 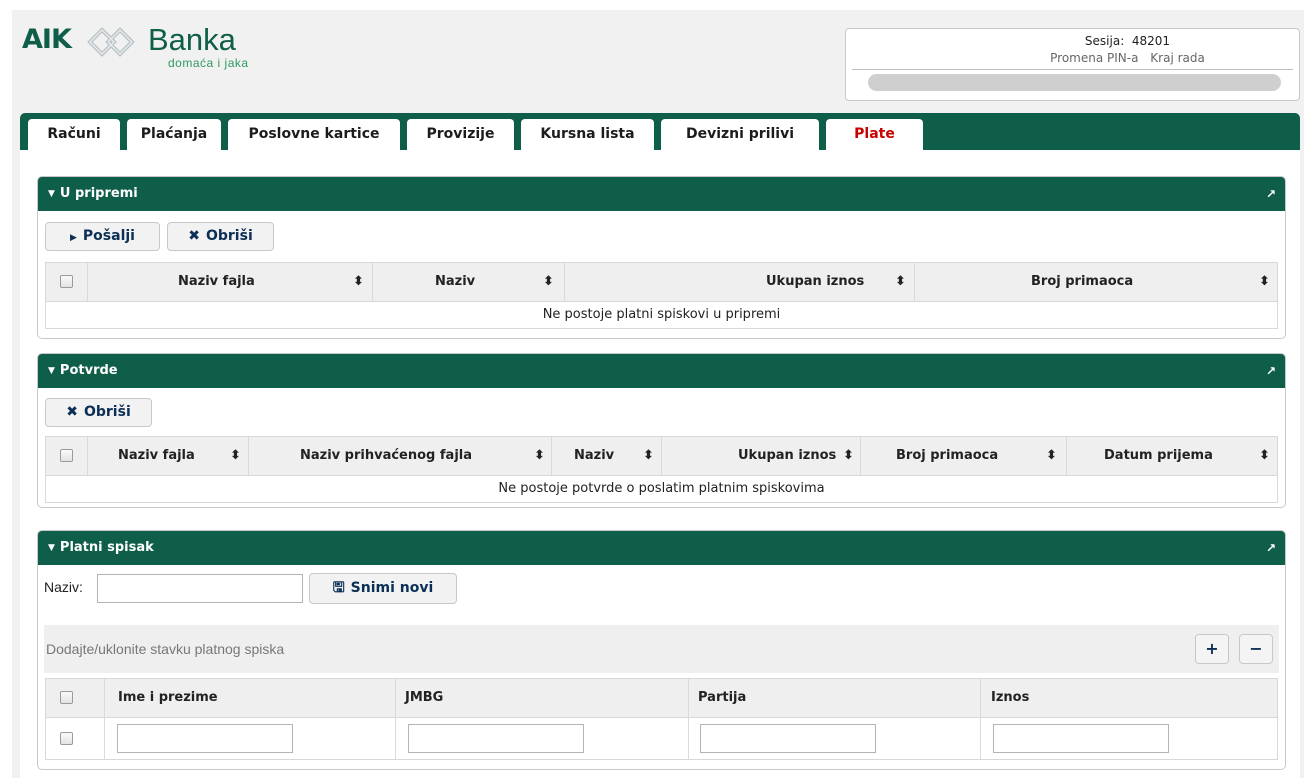 I want to click on remove-row-button: −, so click(x=1256, y=649).